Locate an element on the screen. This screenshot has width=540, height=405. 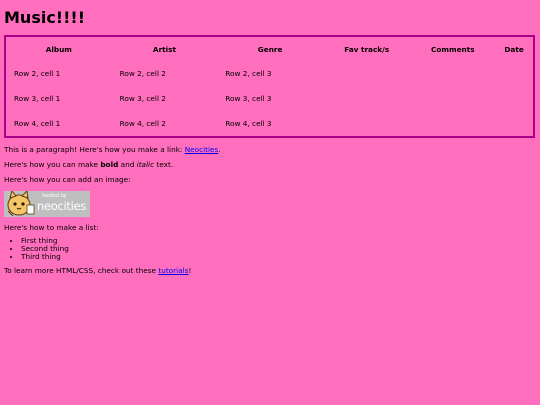
bold-text: bold is located at coordinates (109, 164).